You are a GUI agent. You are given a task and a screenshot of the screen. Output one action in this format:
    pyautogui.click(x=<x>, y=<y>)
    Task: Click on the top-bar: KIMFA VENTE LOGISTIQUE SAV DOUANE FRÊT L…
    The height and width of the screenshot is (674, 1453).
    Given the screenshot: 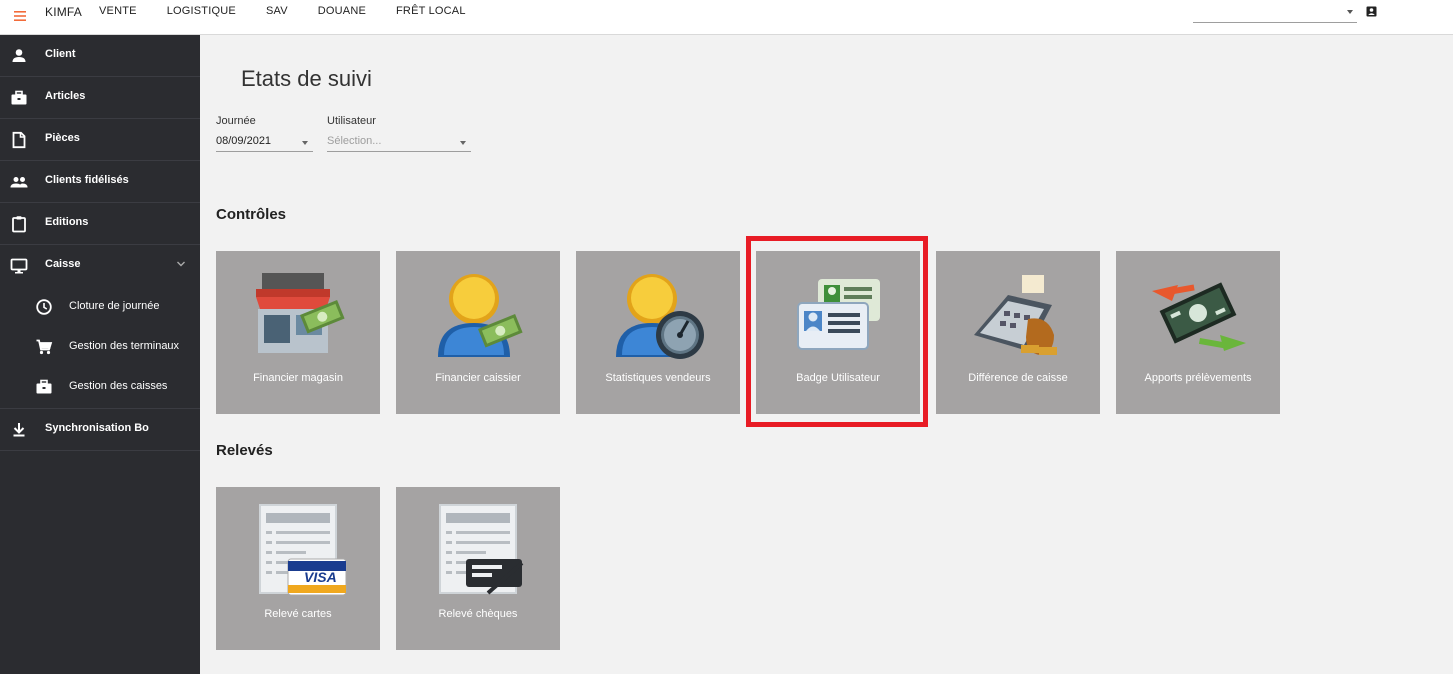 What is the action you would take?
    pyautogui.click(x=726, y=17)
    